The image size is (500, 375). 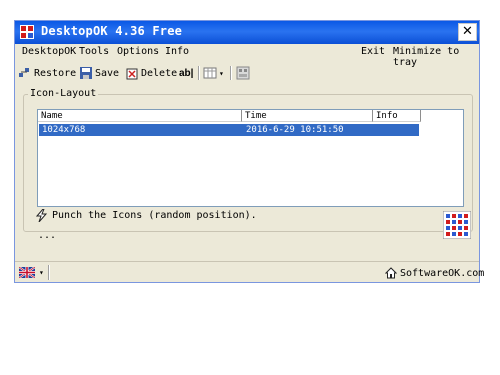 I want to click on toolbar: Restore Save Delete ab| ▾, so click(x=247, y=73).